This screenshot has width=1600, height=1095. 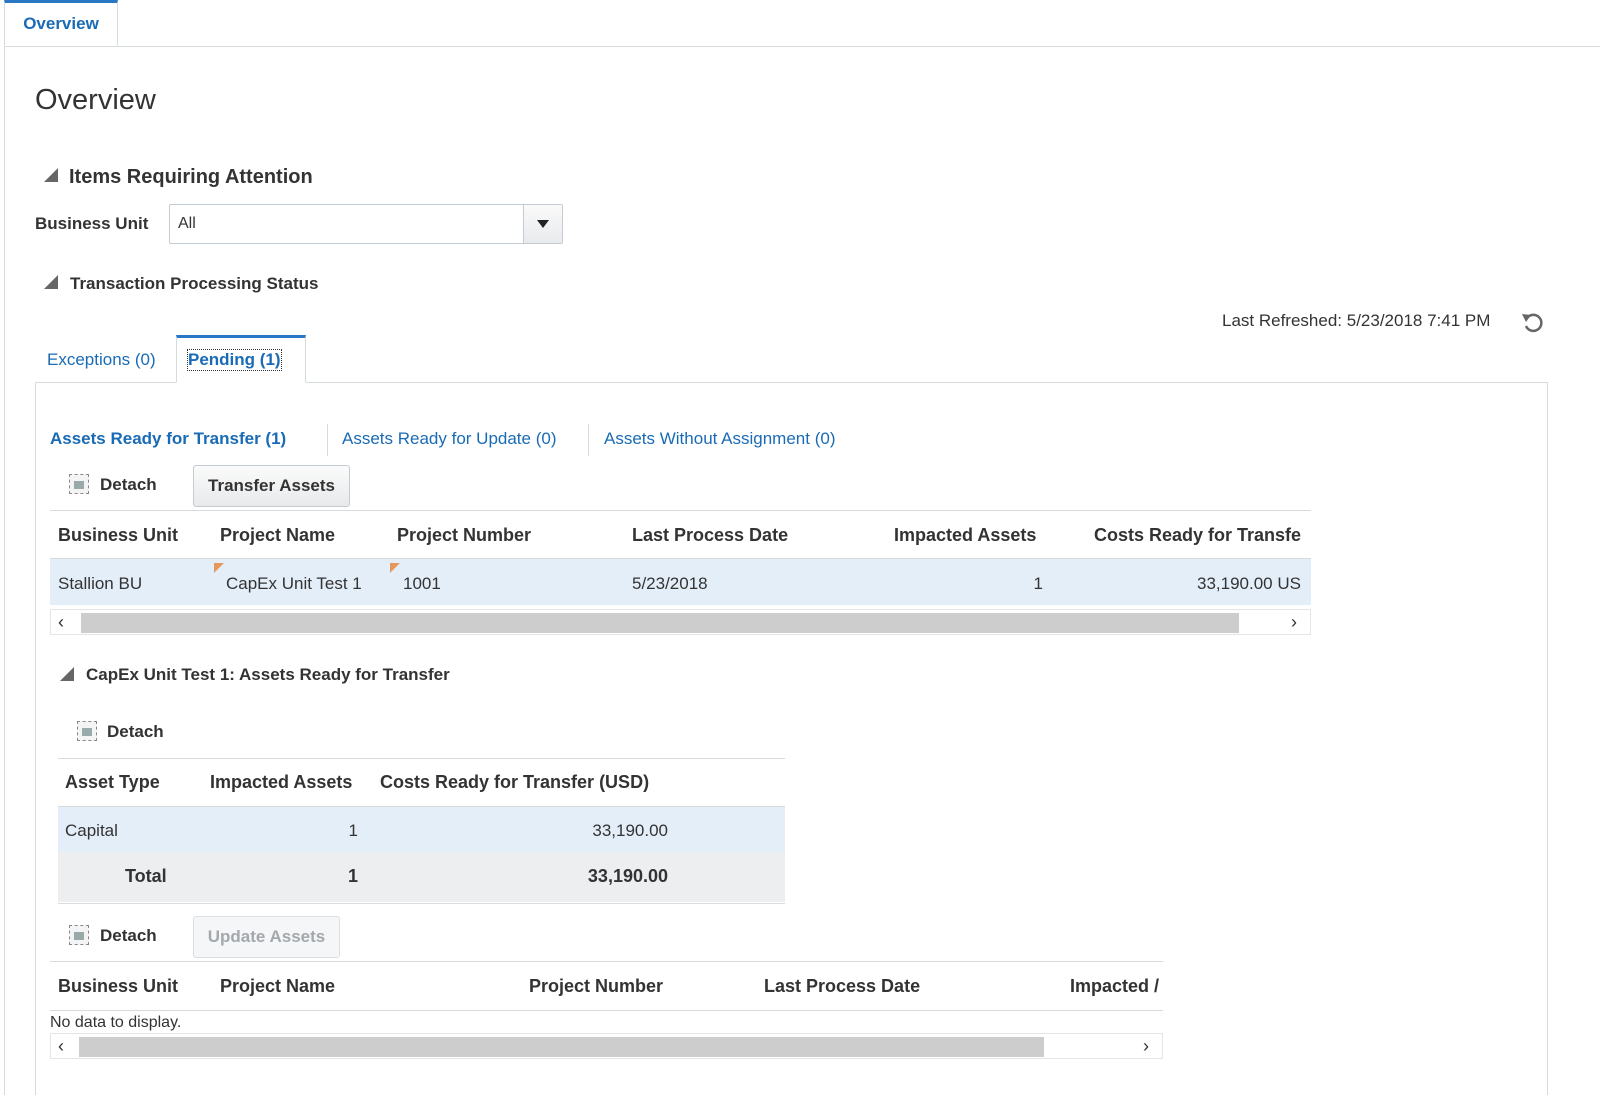 I want to click on dropdown-button, so click(x=542, y=224).